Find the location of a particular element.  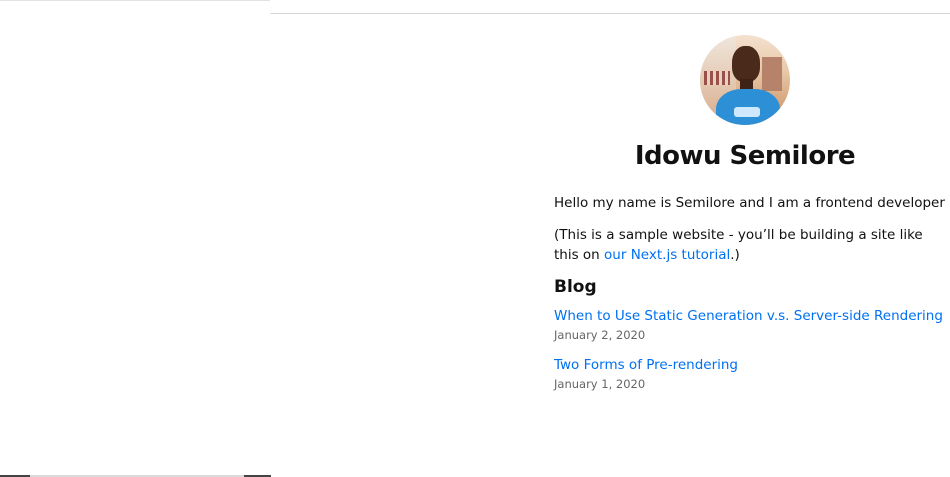

avatar-background-people is located at coordinates (717, 78).